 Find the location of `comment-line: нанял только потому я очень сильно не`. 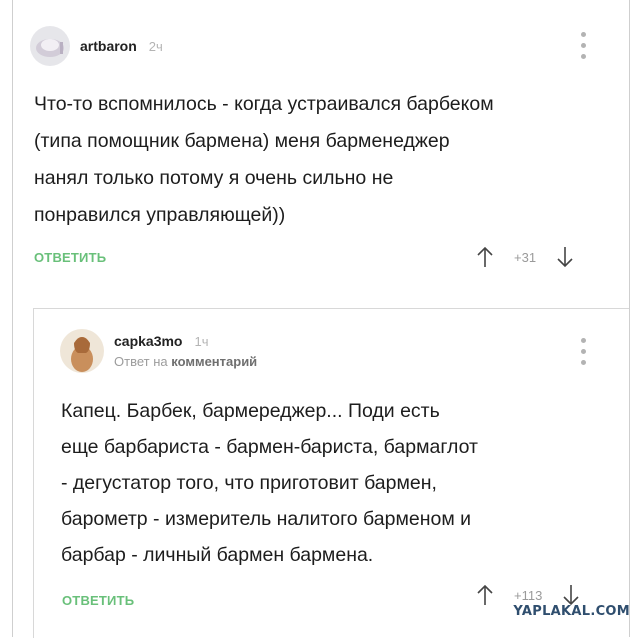

comment-line: нанял только потому я очень сильно не is located at coordinates (214, 178).